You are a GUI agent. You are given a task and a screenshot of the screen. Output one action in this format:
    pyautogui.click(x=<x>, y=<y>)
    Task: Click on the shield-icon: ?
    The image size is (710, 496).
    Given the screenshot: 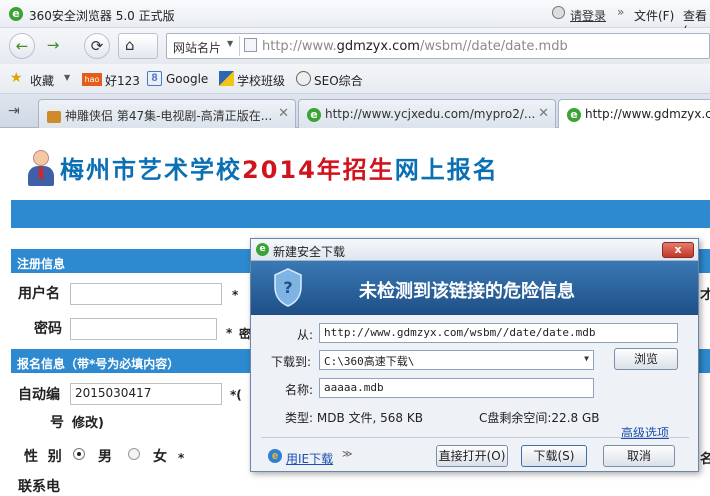 What is the action you would take?
    pyautogui.click(x=288, y=287)
    